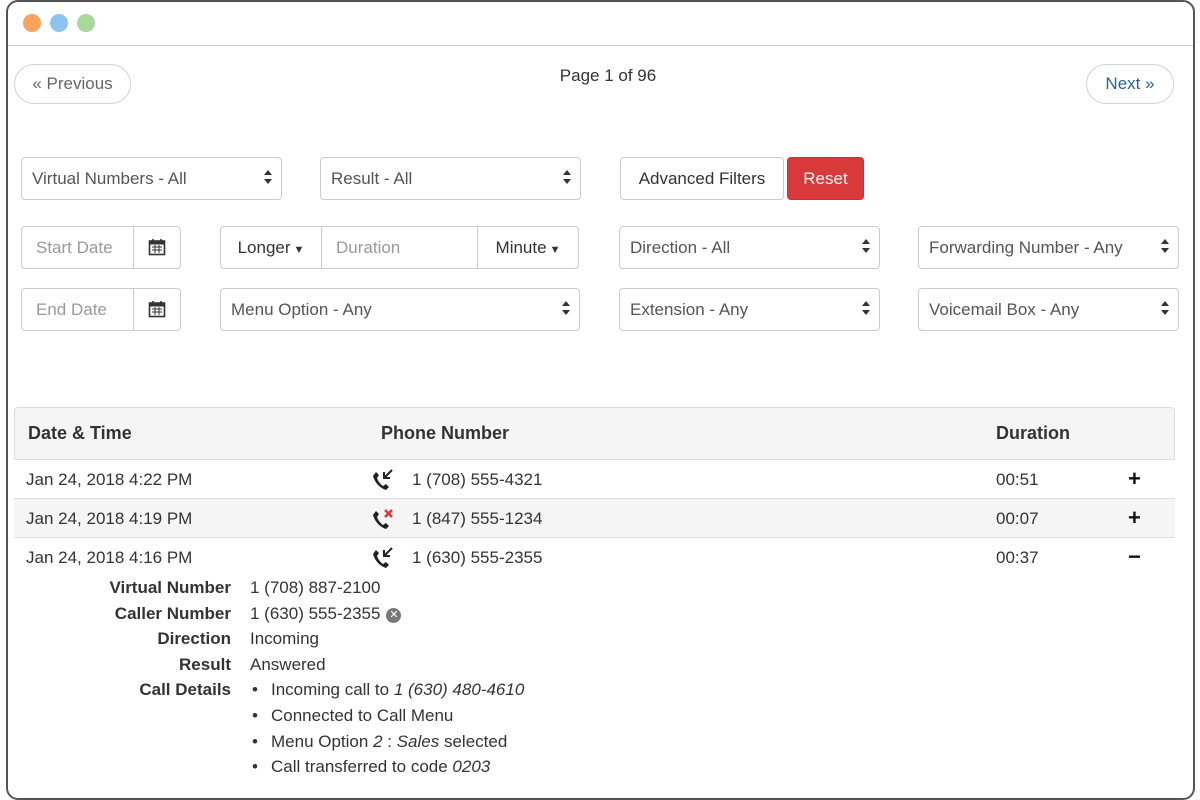 The width and height of the screenshot is (1200, 800). I want to click on detail-sep: :, so click(389, 741).